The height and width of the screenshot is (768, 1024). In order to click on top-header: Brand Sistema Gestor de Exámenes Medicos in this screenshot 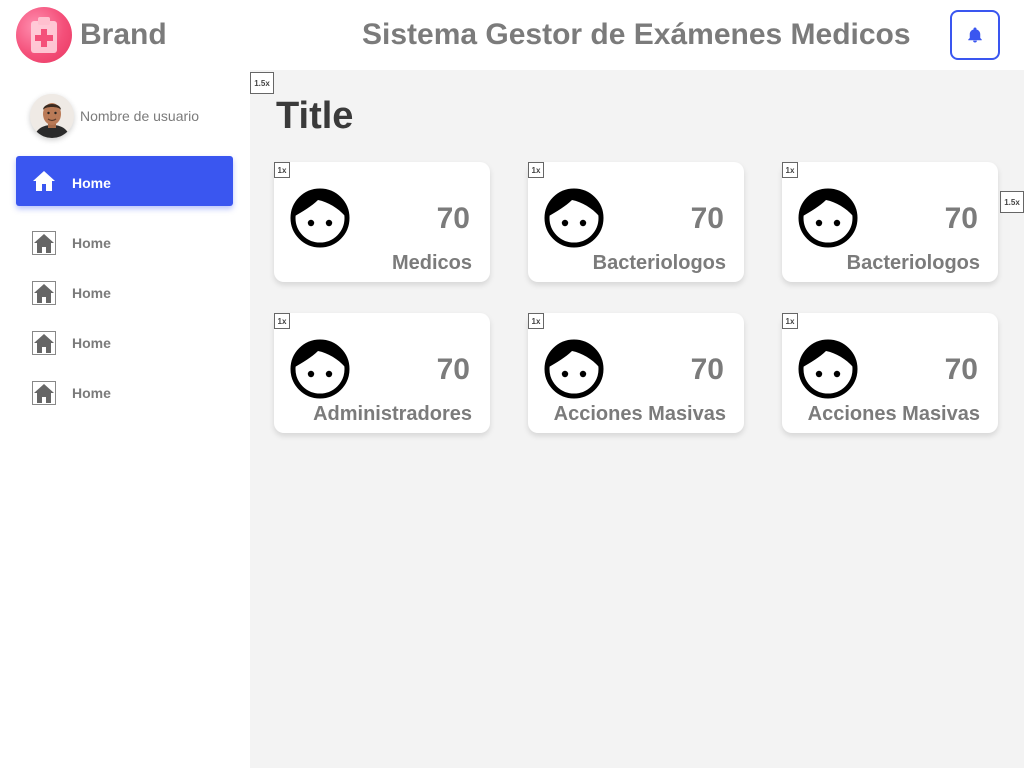, I will do `click(512, 35)`.